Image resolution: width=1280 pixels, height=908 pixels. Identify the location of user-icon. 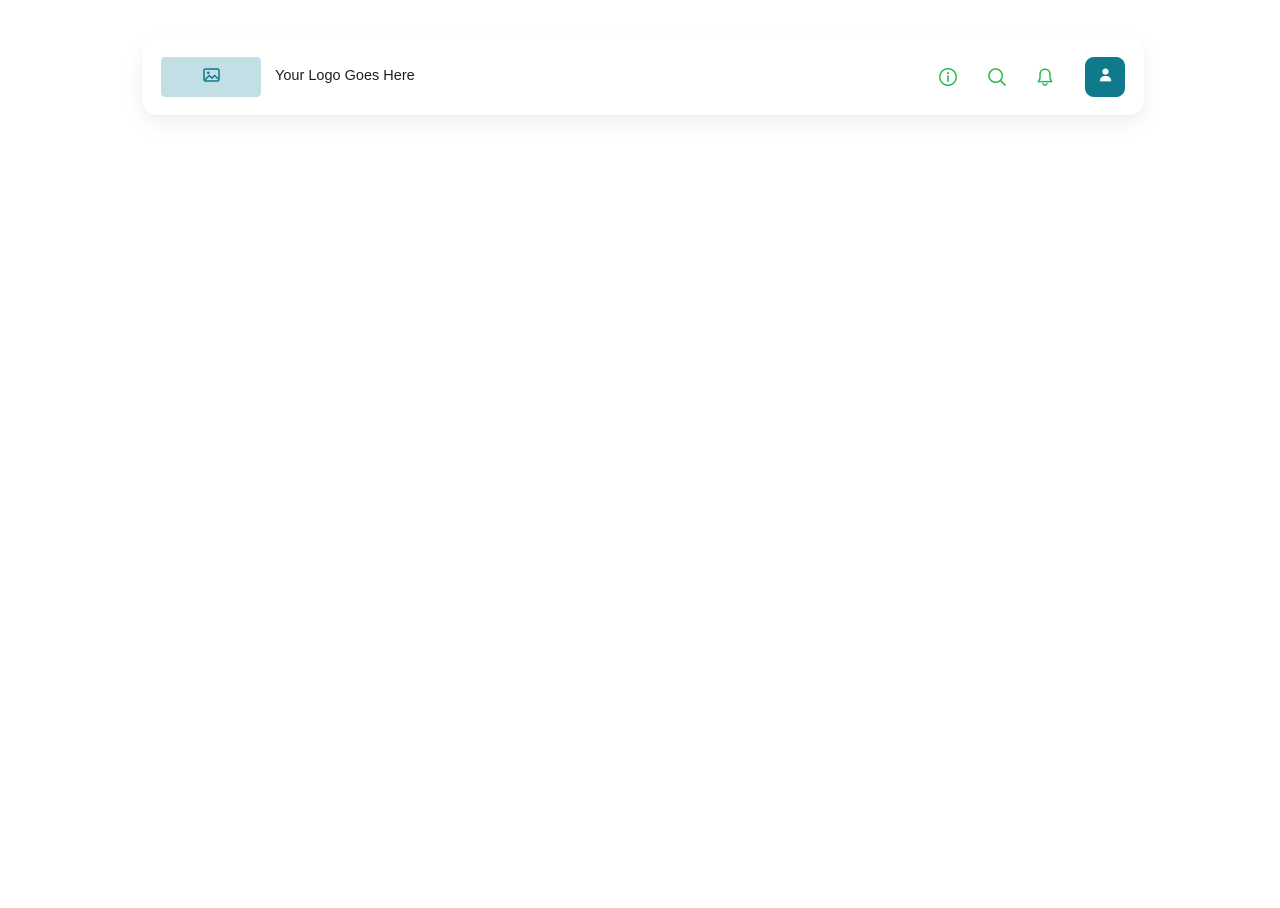
(1105, 77).